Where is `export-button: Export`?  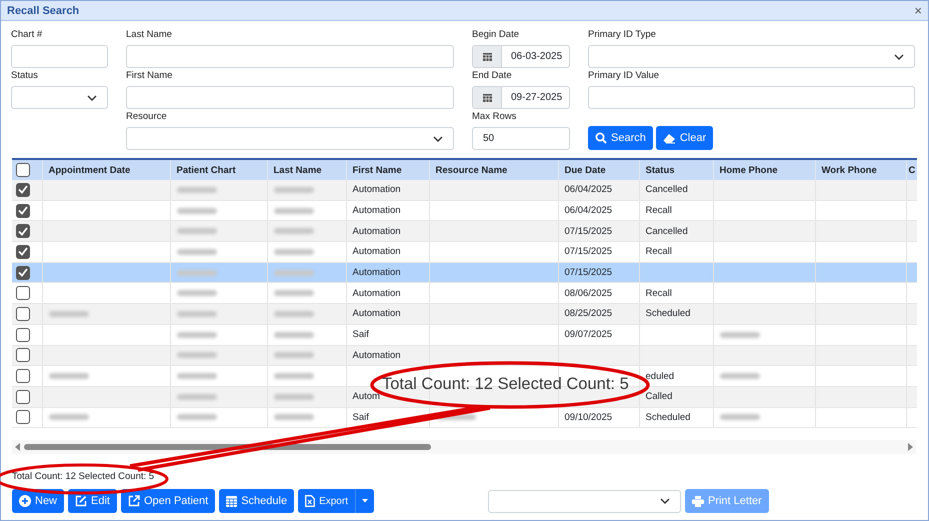 export-button: Export is located at coordinates (326, 501).